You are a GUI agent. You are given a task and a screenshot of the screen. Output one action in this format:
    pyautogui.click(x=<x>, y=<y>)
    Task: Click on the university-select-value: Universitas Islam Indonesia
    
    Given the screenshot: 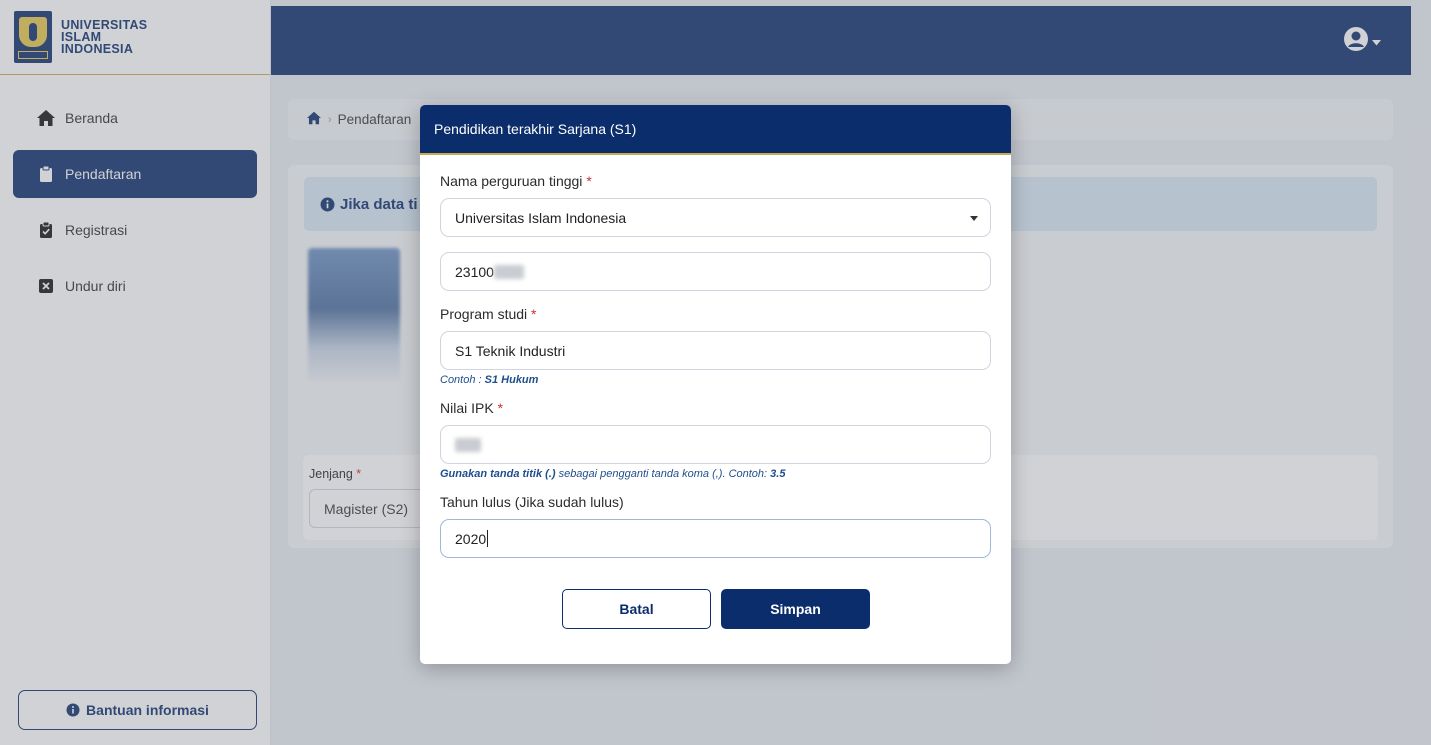 What is the action you would take?
    pyautogui.click(x=541, y=217)
    